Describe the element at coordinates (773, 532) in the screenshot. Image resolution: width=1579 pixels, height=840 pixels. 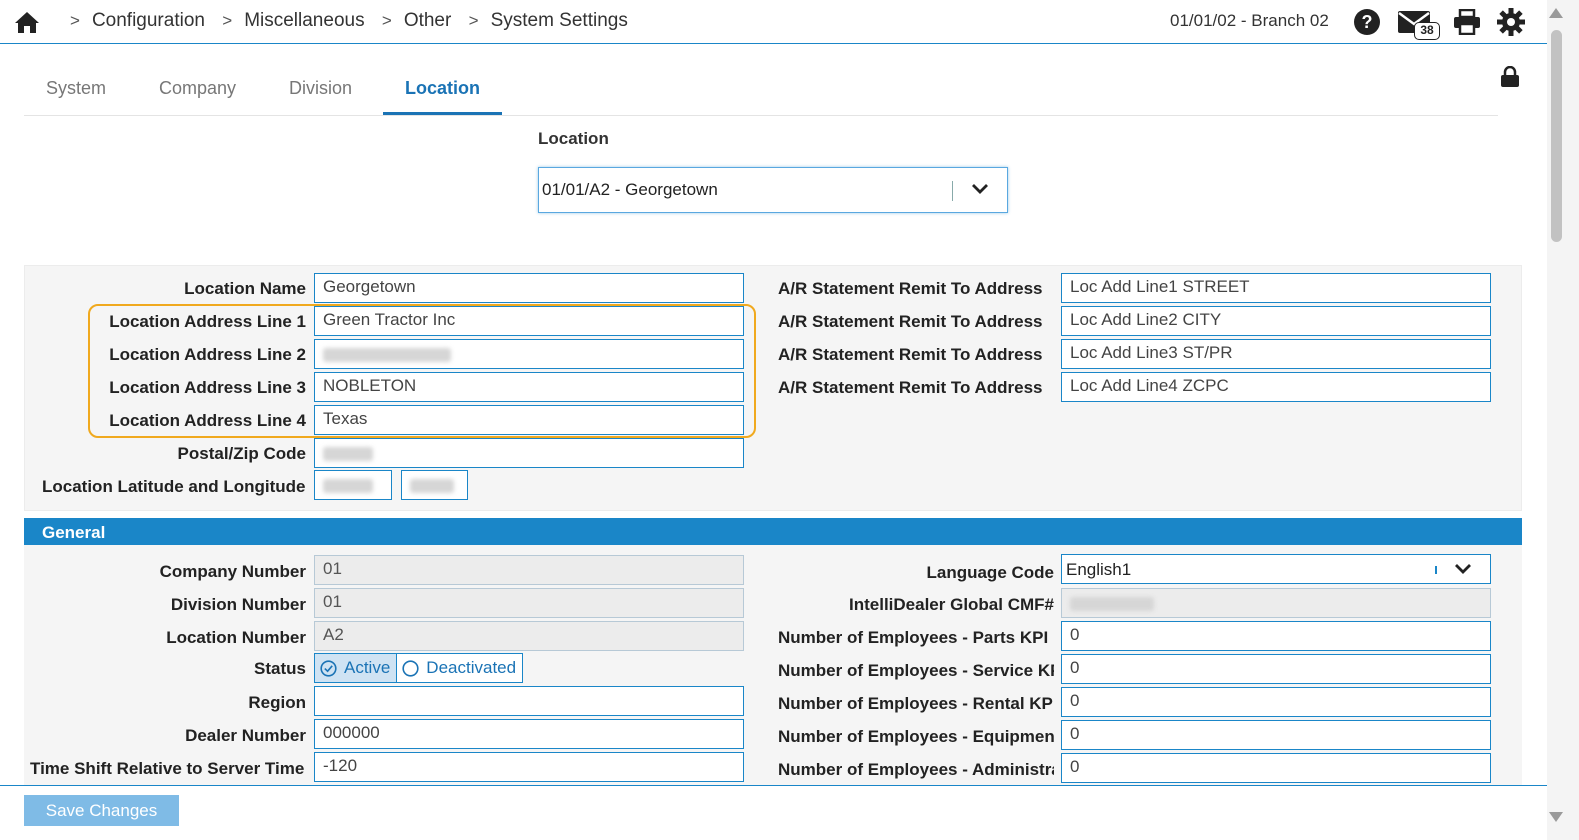
I see `general-section-header: General` at that location.